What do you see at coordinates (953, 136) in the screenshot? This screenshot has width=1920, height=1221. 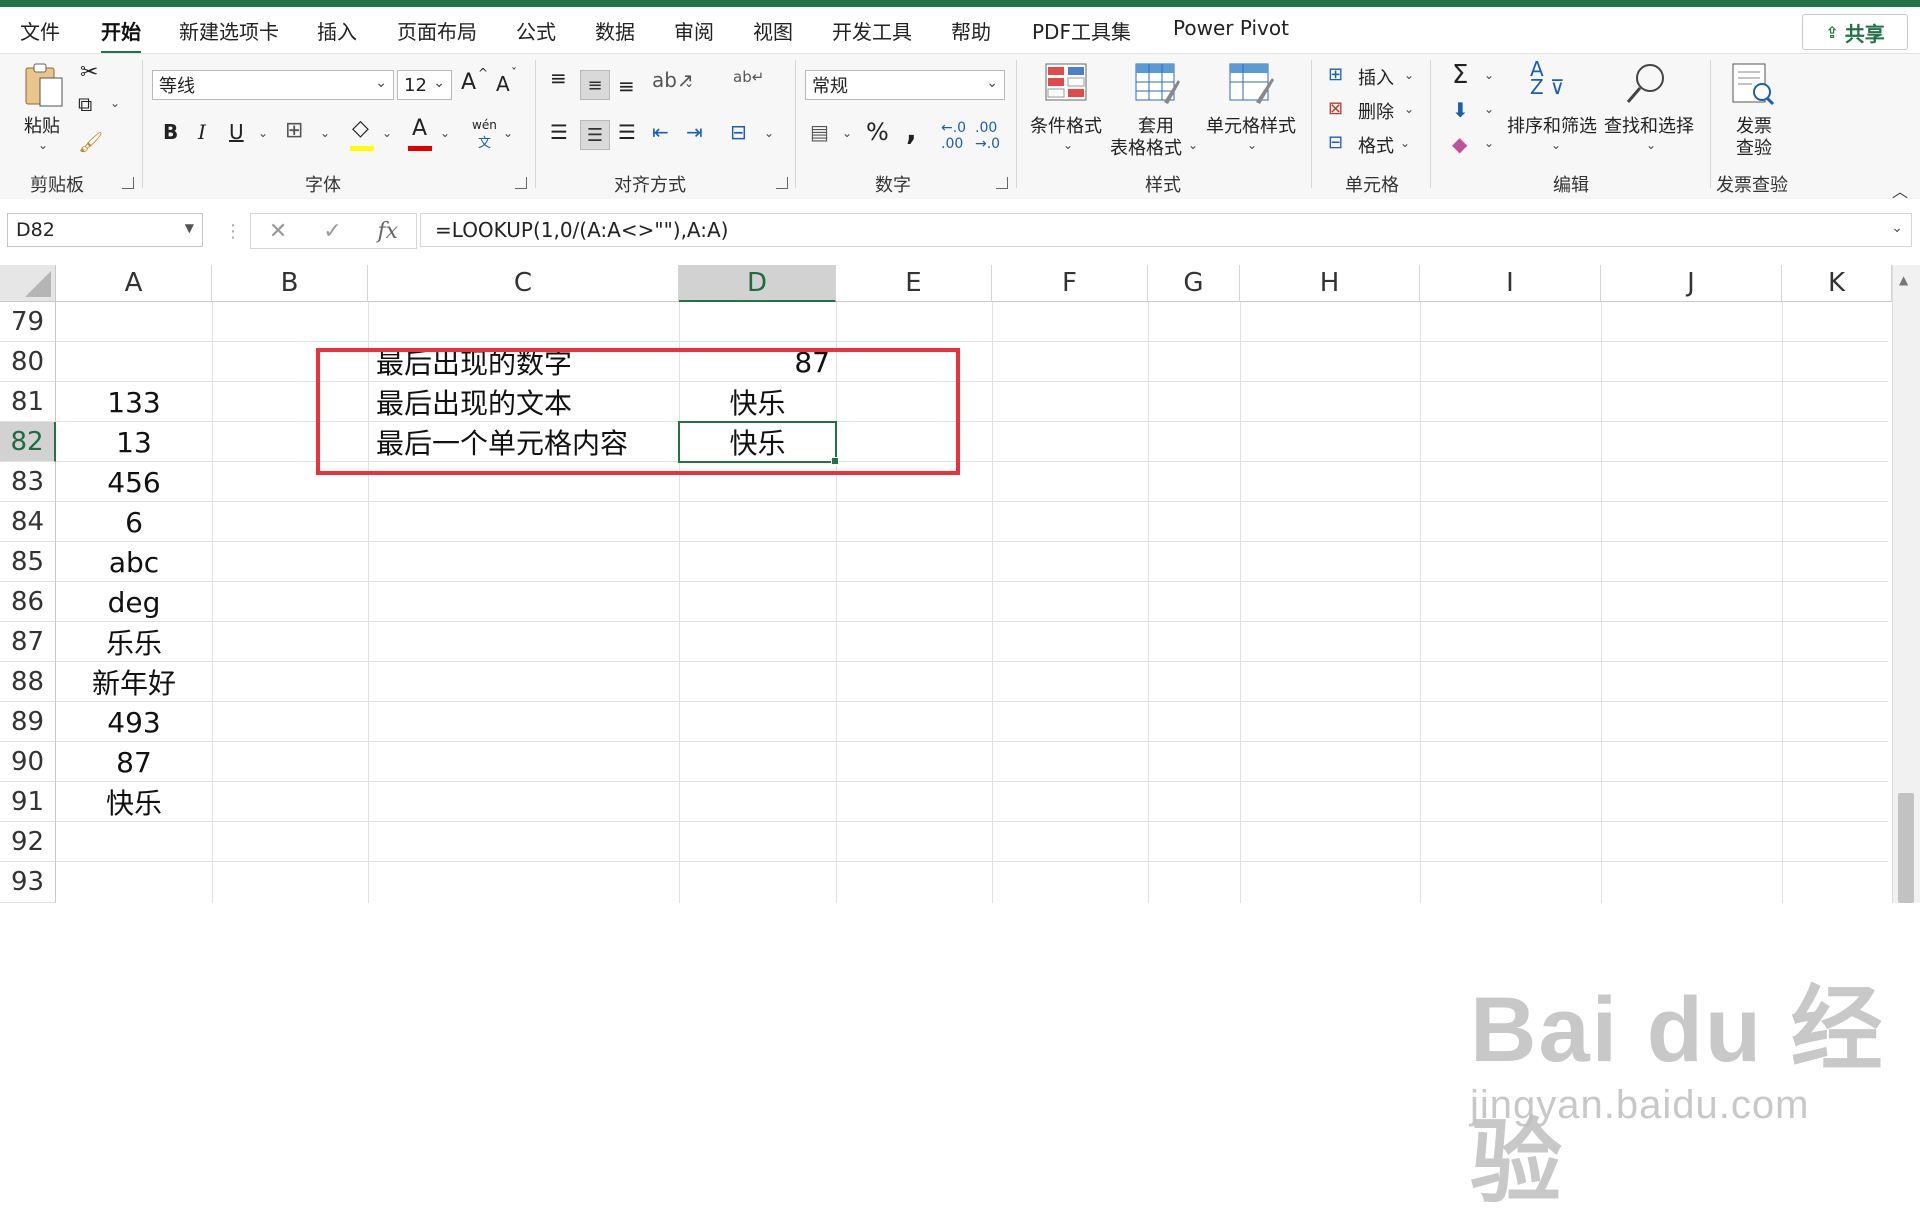 I see `increase-decimal-icon: ←.0.00` at bounding box center [953, 136].